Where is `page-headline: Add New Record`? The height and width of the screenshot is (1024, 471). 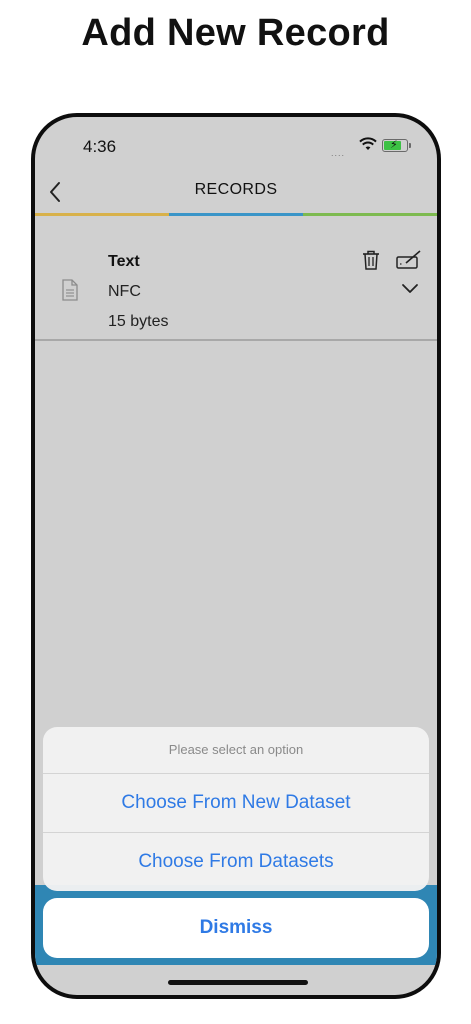 page-headline: Add New Record is located at coordinates (235, 33).